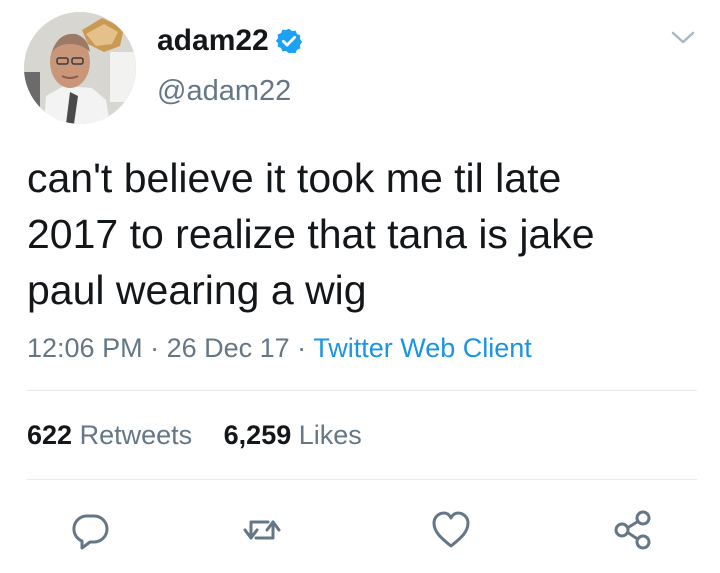  Describe the element at coordinates (228, 348) in the screenshot. I see `tweet-date: 26 Dec 17` at that location.